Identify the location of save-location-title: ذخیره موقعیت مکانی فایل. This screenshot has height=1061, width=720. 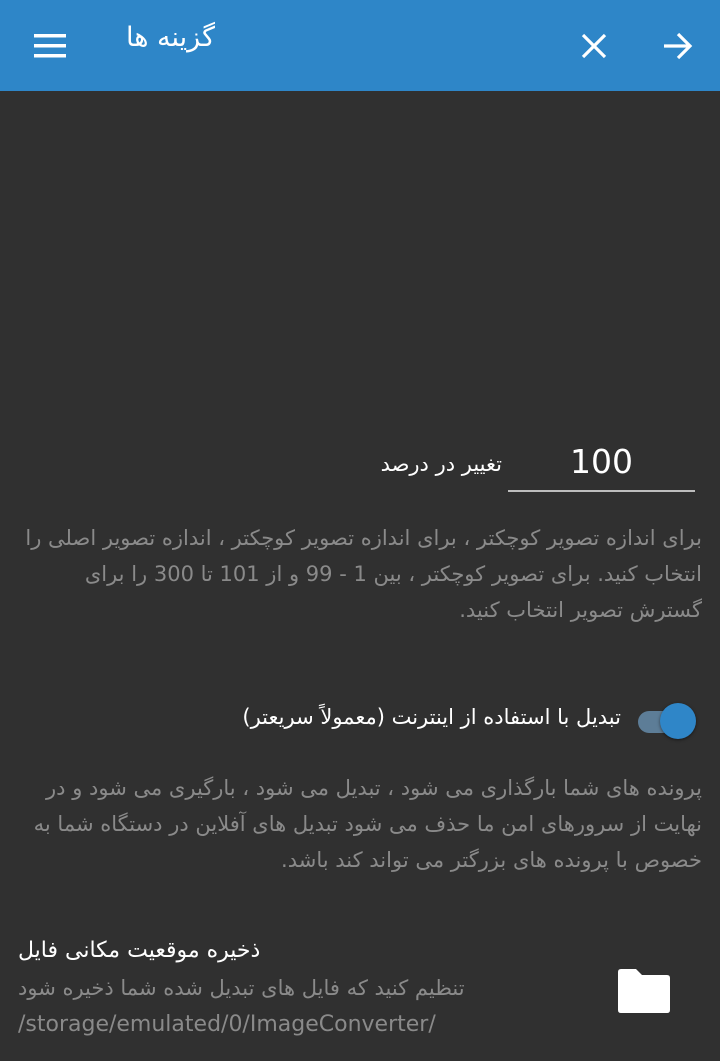
(139, 950).